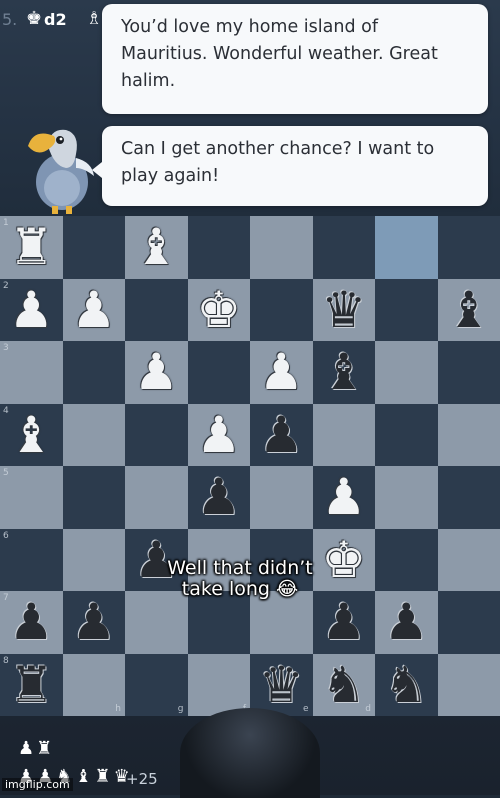 The width and height of the screenshot is (500, 798). Describe the element at coordinates (6, 348) in the screenshot. I see `rank-label: 3` at that location.